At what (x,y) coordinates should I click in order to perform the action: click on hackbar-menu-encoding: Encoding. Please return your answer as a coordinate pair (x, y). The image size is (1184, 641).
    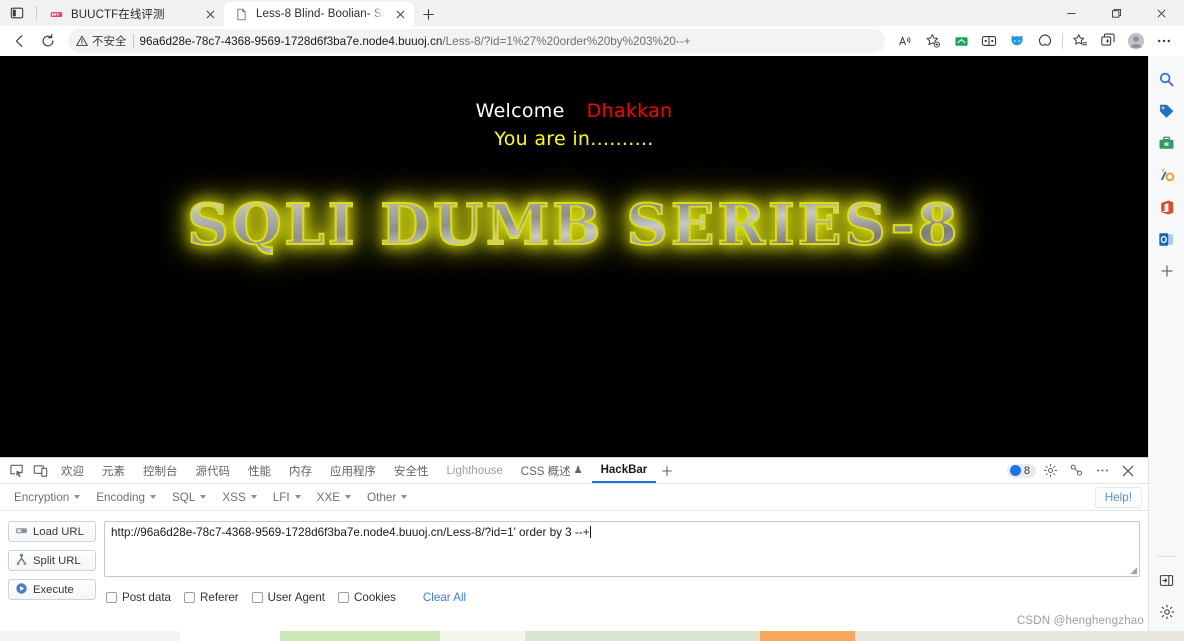
    Looking at the image, I should click on (126, 497).